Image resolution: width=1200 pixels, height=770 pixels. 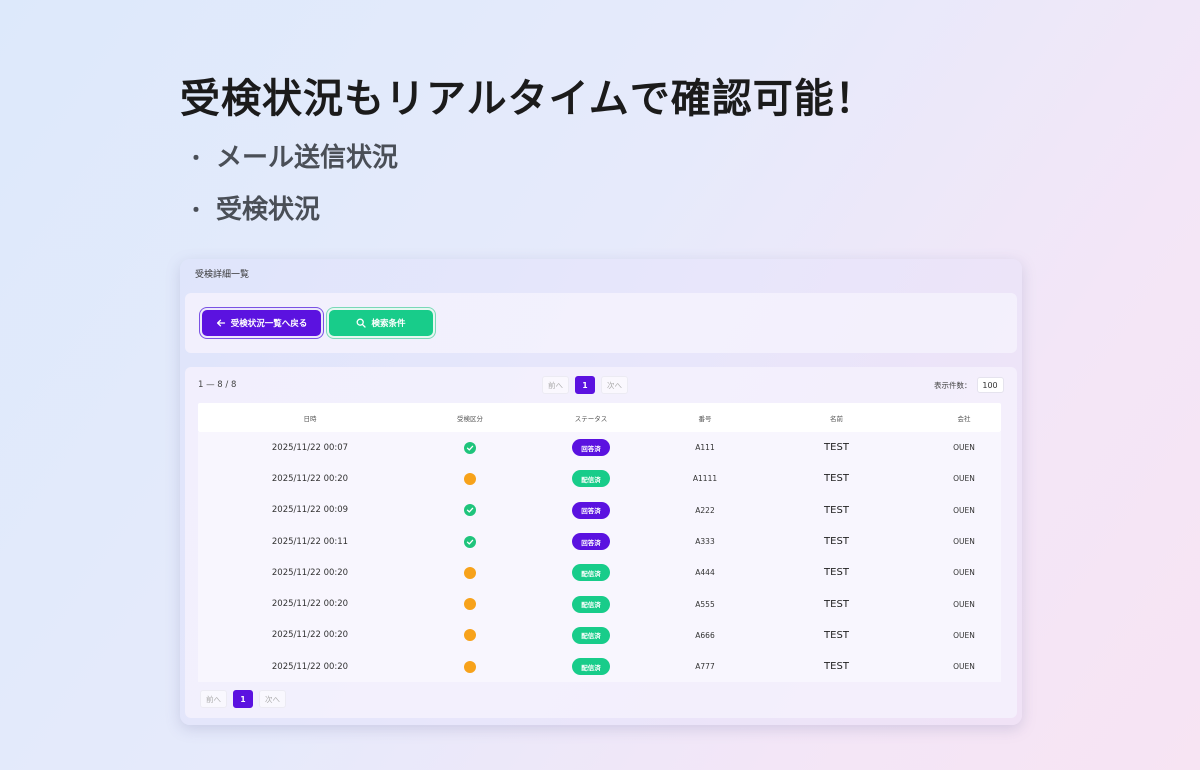 I want to click on feature-item: ・ メール送信状況, so click(x=292, y=158).